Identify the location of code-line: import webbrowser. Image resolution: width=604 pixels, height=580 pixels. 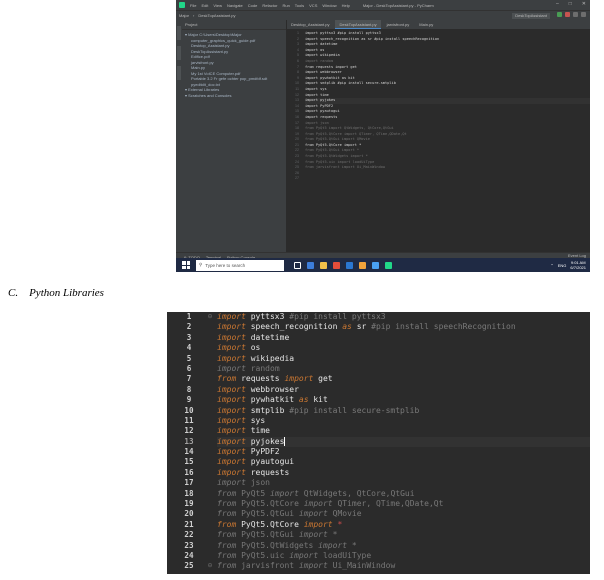
(258, 389).